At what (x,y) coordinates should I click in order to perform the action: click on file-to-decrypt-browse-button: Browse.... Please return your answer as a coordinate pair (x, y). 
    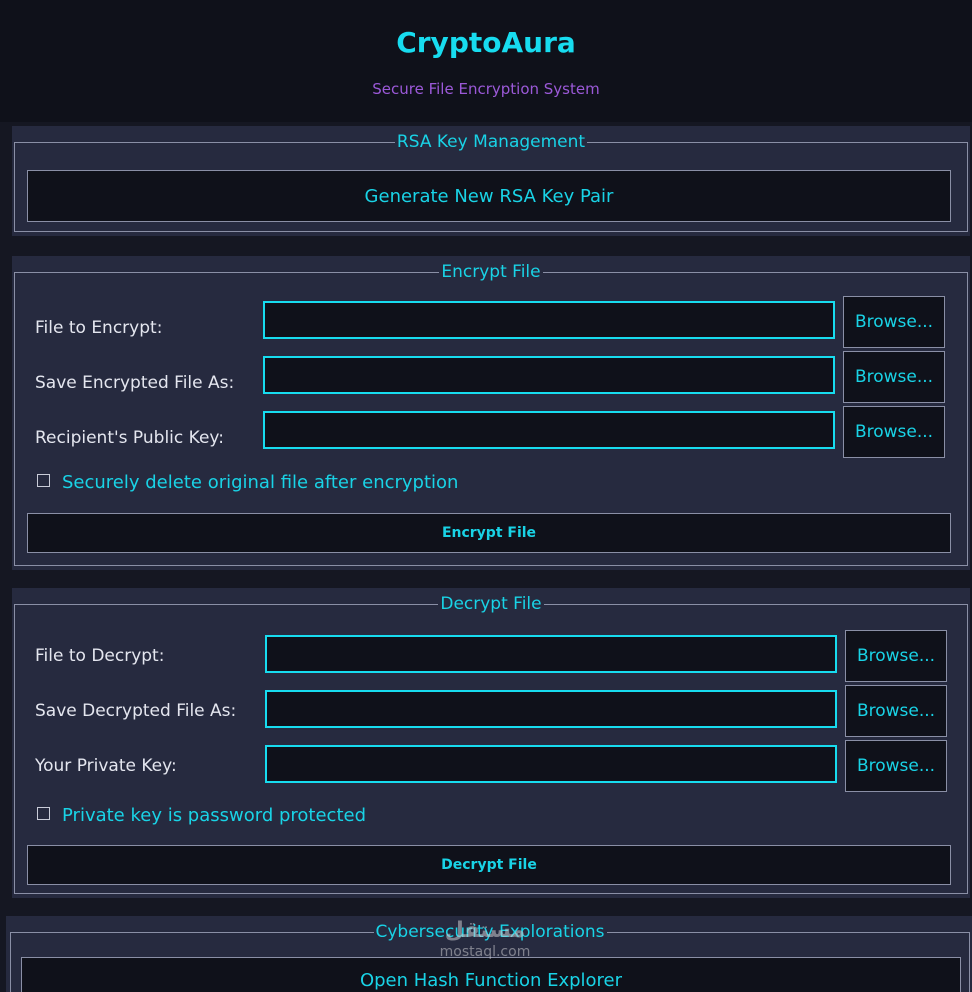
    Looking at the image, I should click on (896, 656).